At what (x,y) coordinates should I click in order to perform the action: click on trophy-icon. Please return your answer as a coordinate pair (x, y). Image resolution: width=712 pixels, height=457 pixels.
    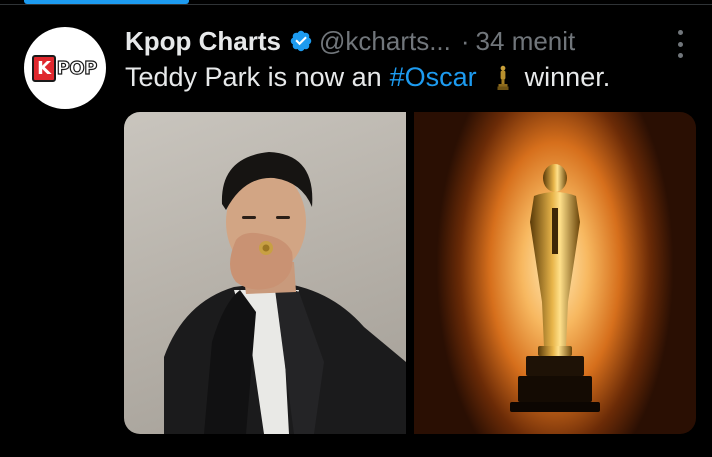
    Looking at the image, I should click on (503, 77).